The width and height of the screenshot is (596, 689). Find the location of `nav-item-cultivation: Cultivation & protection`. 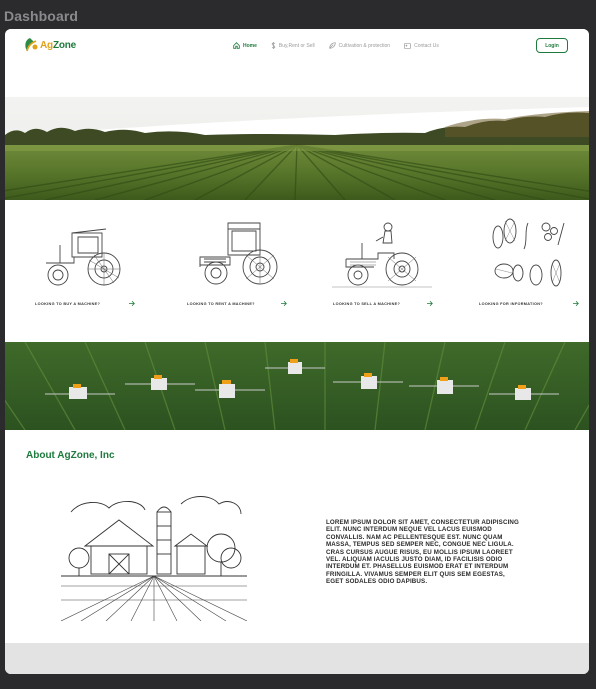

nav-item-cultivation: Cultivation & protection is located at coordinates (359, 45).